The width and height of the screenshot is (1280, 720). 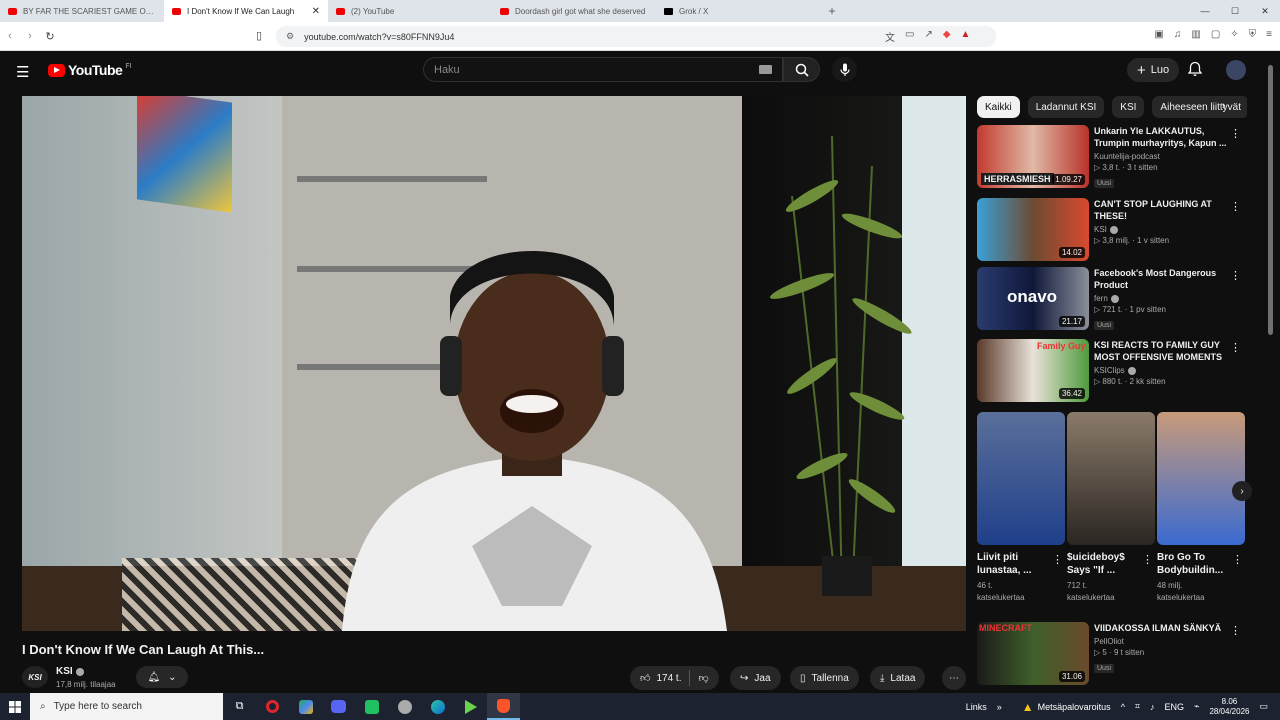 I want to click on task-view-icon: ⧉, so click(x=239, y=706).